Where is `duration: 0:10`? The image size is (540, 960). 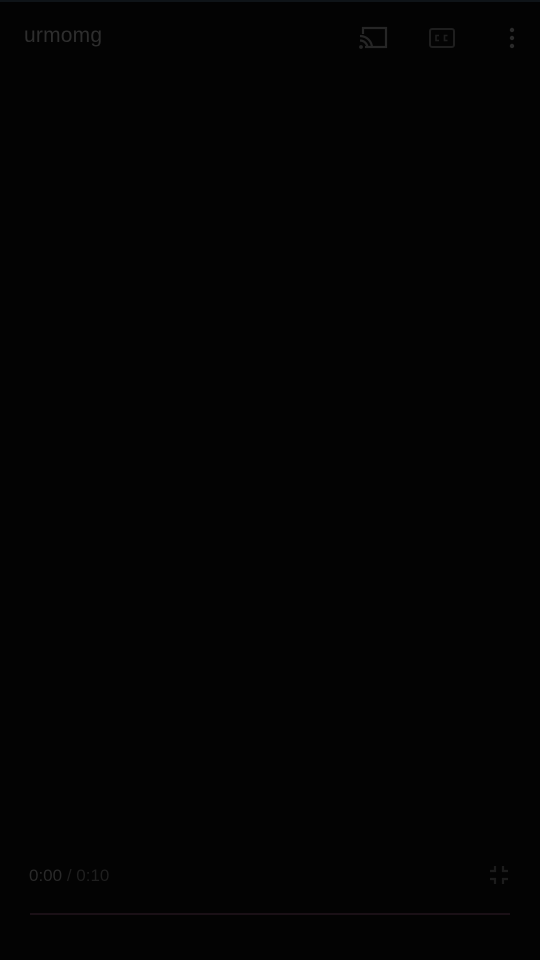 duration: 0:10 is located at coordinates (93, 875).